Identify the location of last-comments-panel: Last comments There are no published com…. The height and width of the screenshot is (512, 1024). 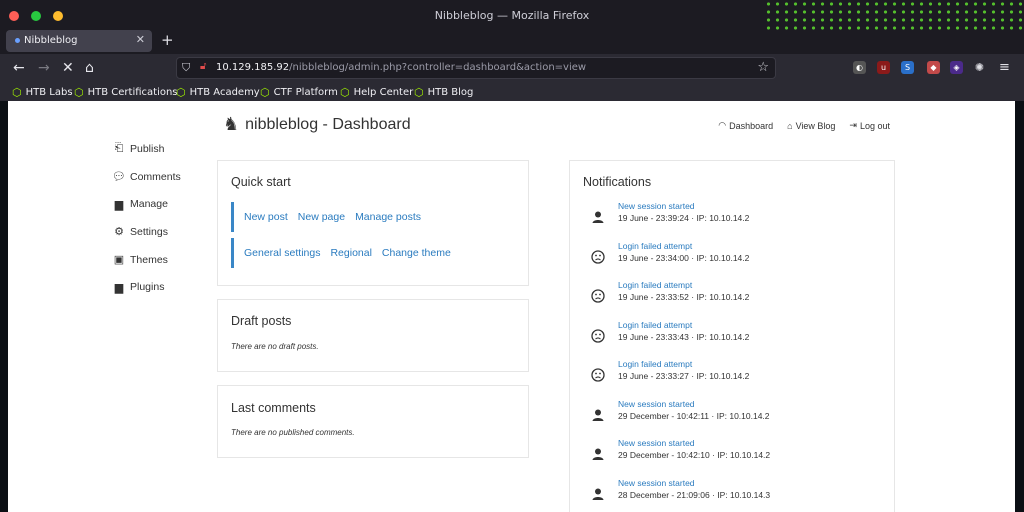
(373, 421).